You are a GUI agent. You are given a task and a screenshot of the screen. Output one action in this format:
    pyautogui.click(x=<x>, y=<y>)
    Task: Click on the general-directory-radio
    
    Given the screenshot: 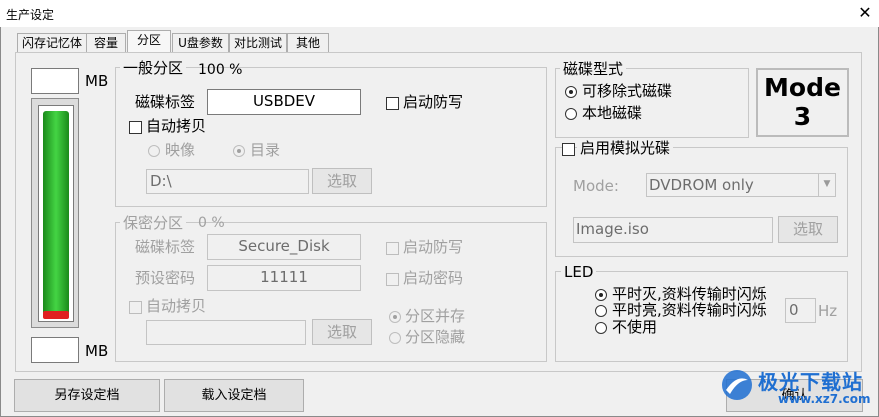 What is the action you would take?
    pyautogui.click(x=239, y=151)
    